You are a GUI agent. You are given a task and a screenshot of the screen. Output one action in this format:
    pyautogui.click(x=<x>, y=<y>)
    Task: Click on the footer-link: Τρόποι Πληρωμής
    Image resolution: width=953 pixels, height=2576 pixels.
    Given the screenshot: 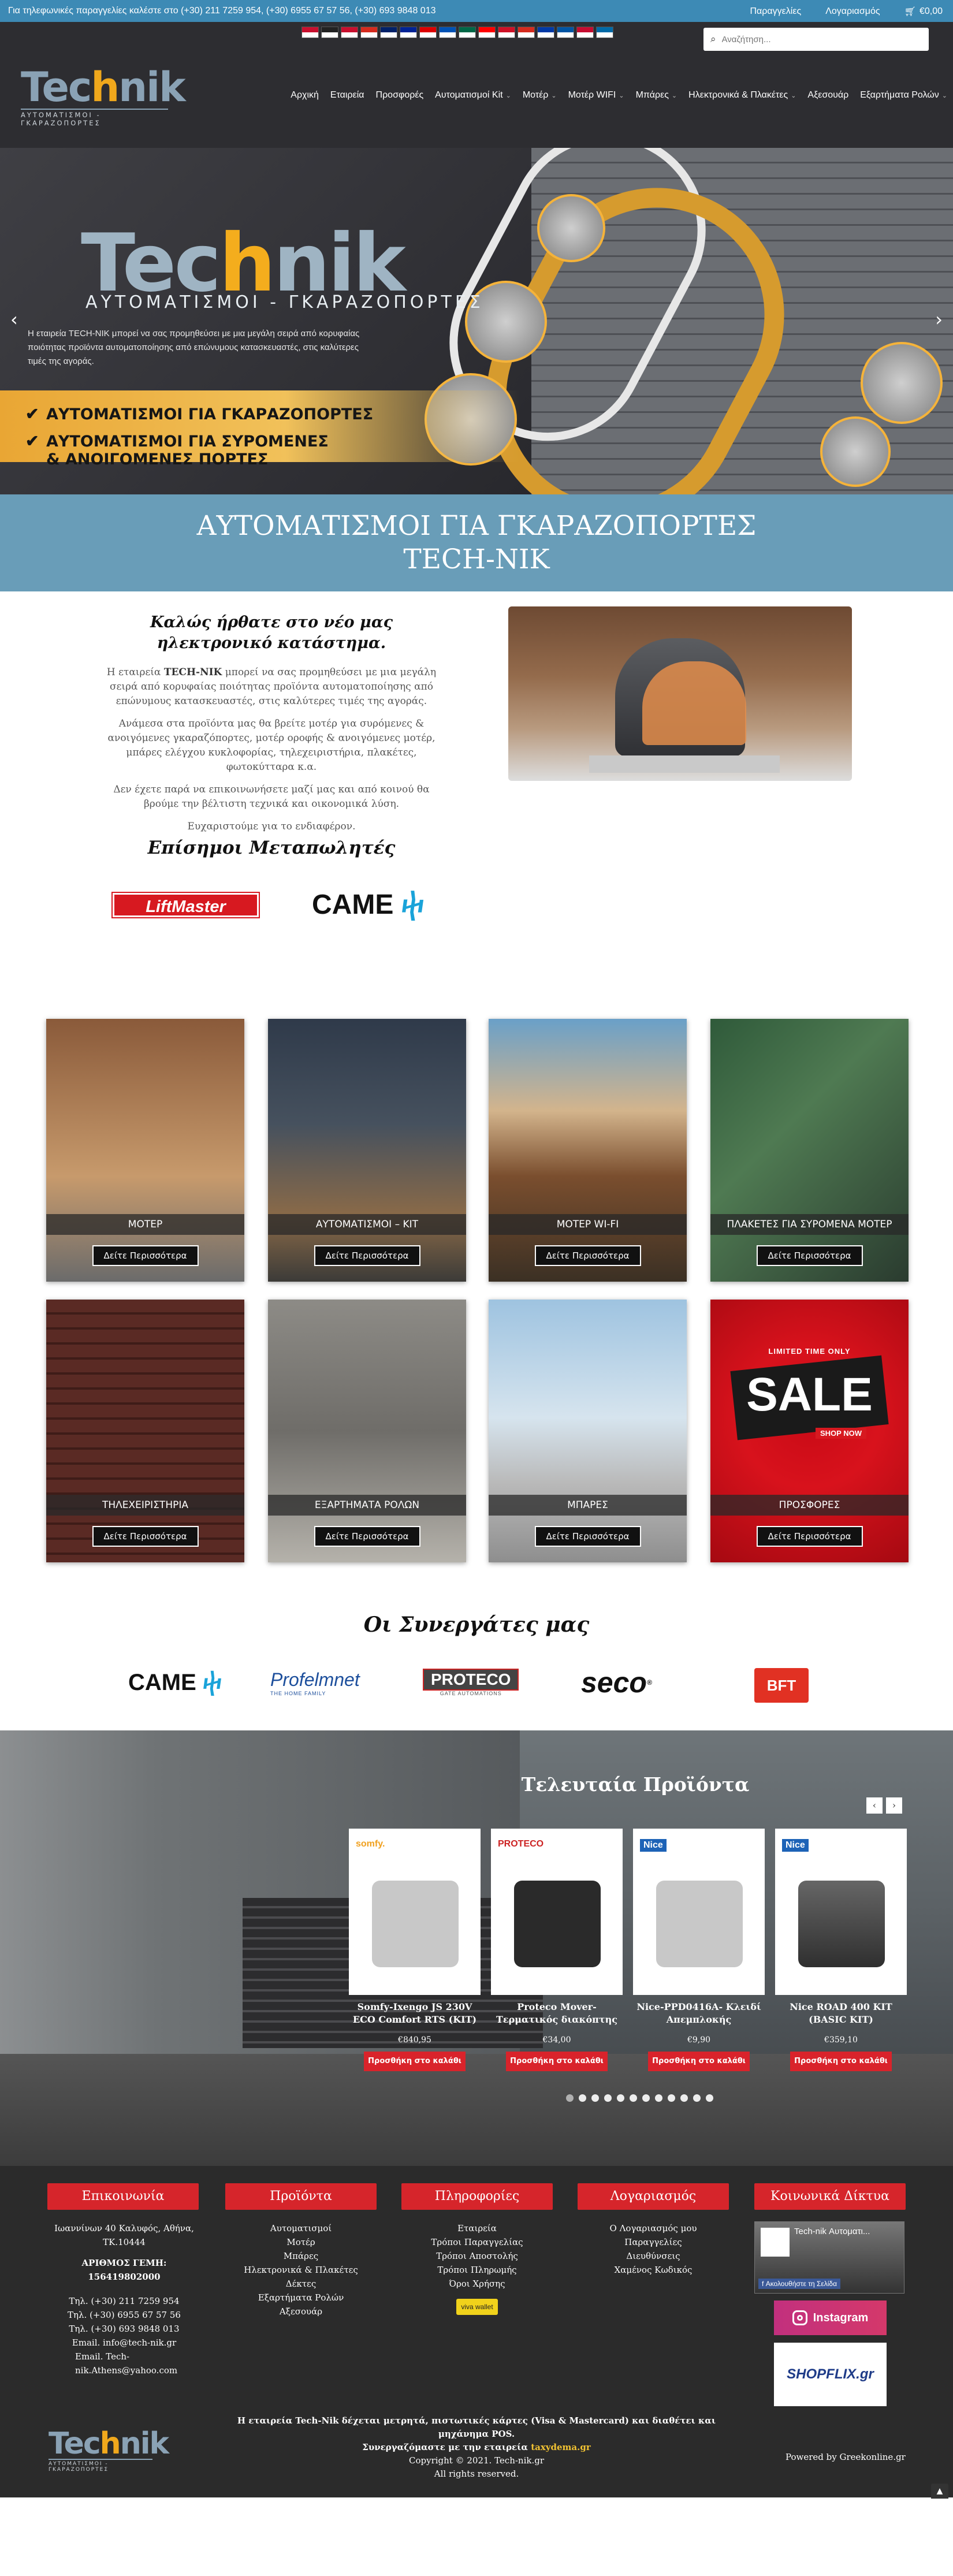 What is the action you would take?
    pyautogui.click(x=477, y=2270)
    